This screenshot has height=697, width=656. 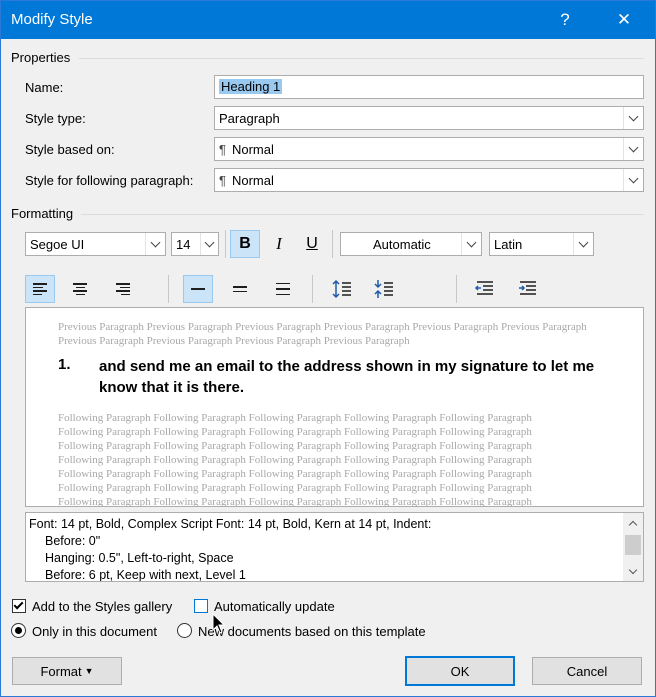 I want to click on new-documents-label: New documents based on this template, so click(x=312, y=631).